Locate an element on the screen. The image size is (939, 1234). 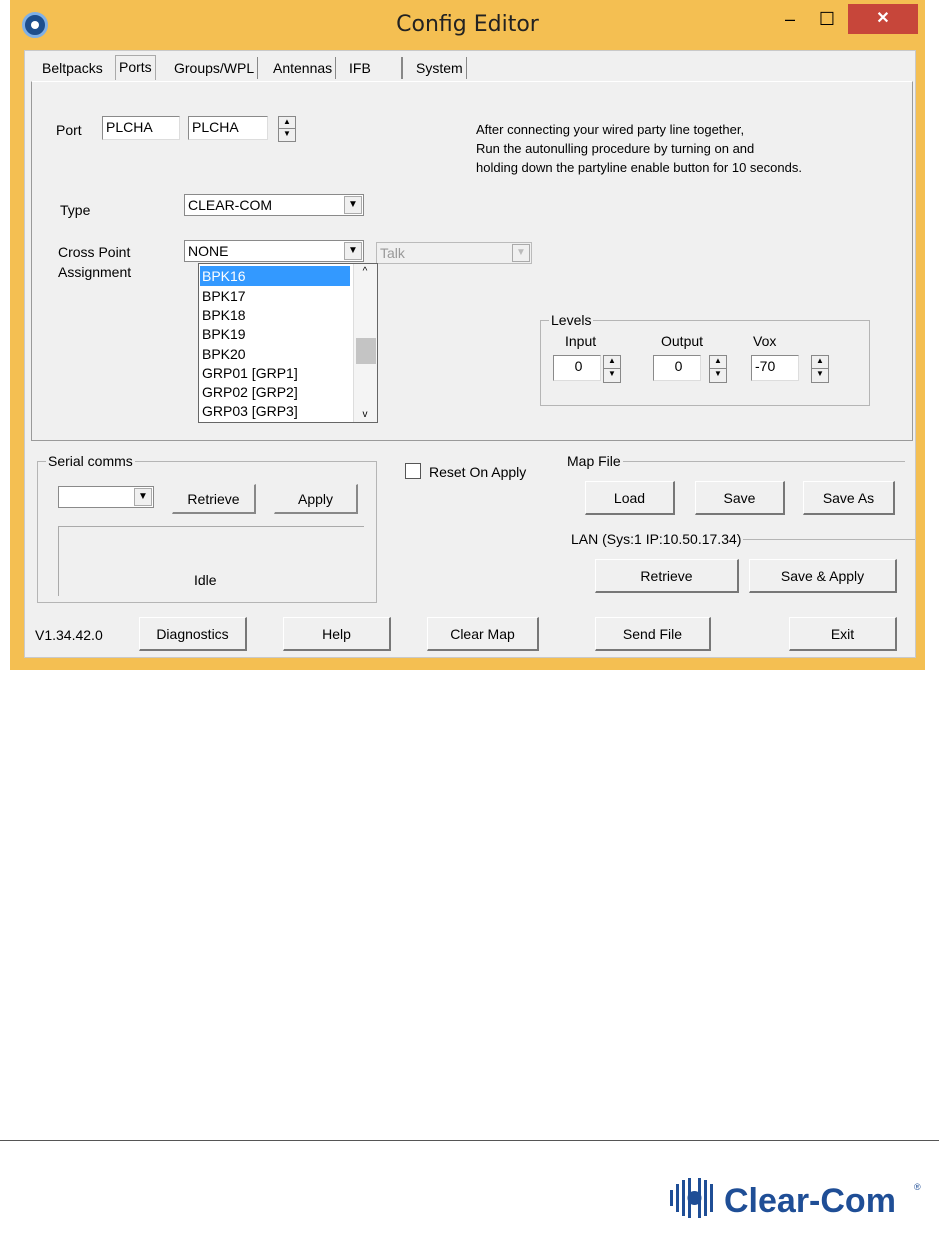
serial-apply-button: Apply is located at coordinates (316, 499).